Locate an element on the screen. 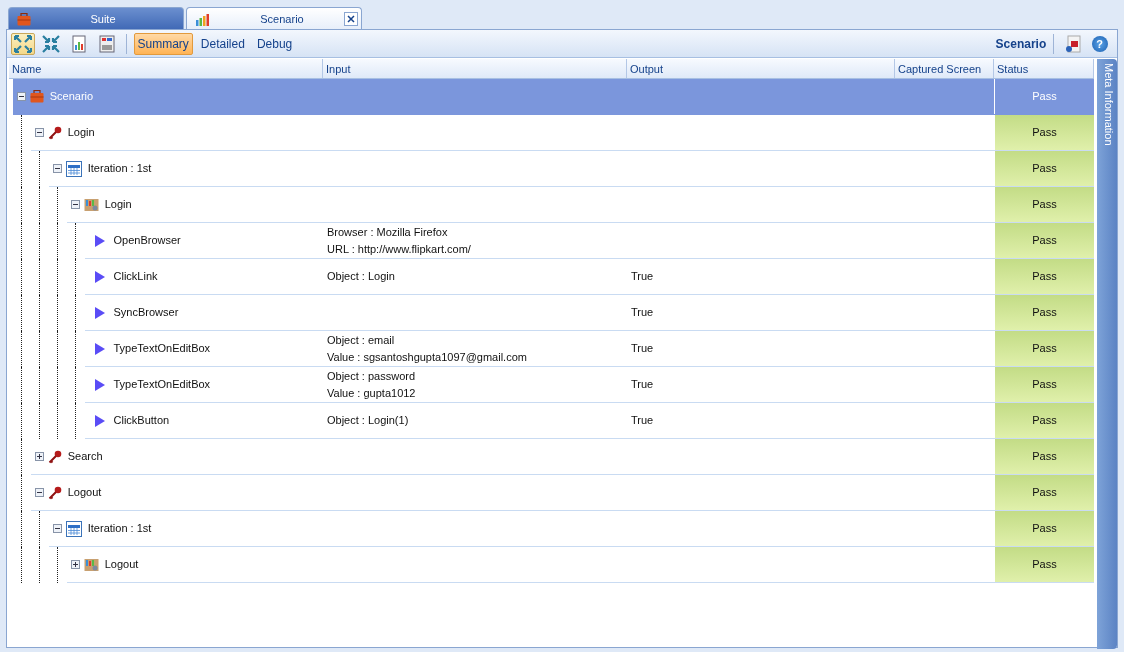 The height and width of the screenshot is (652, 1124). expand-all-icon is located at coordinates (23, 43).